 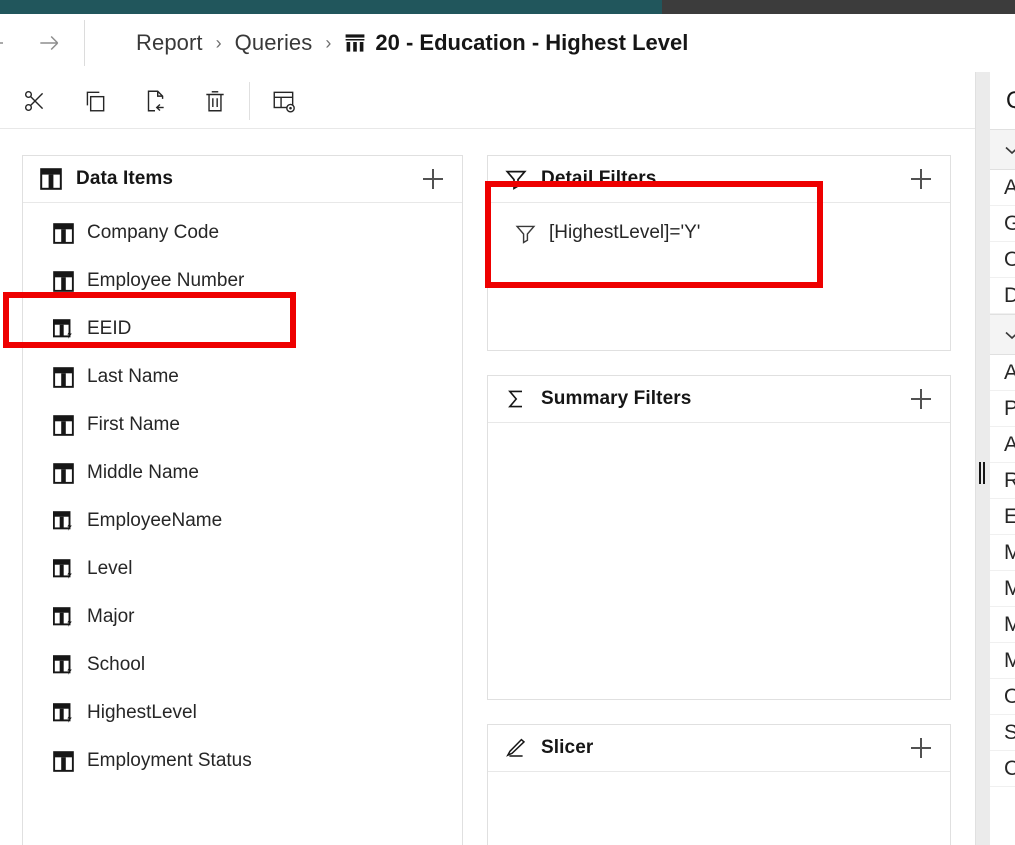 What do you see at coordinates (242, 473) in the screenshot?
I see `data-item-row: Middle Name` at bounding box center [242, 473].